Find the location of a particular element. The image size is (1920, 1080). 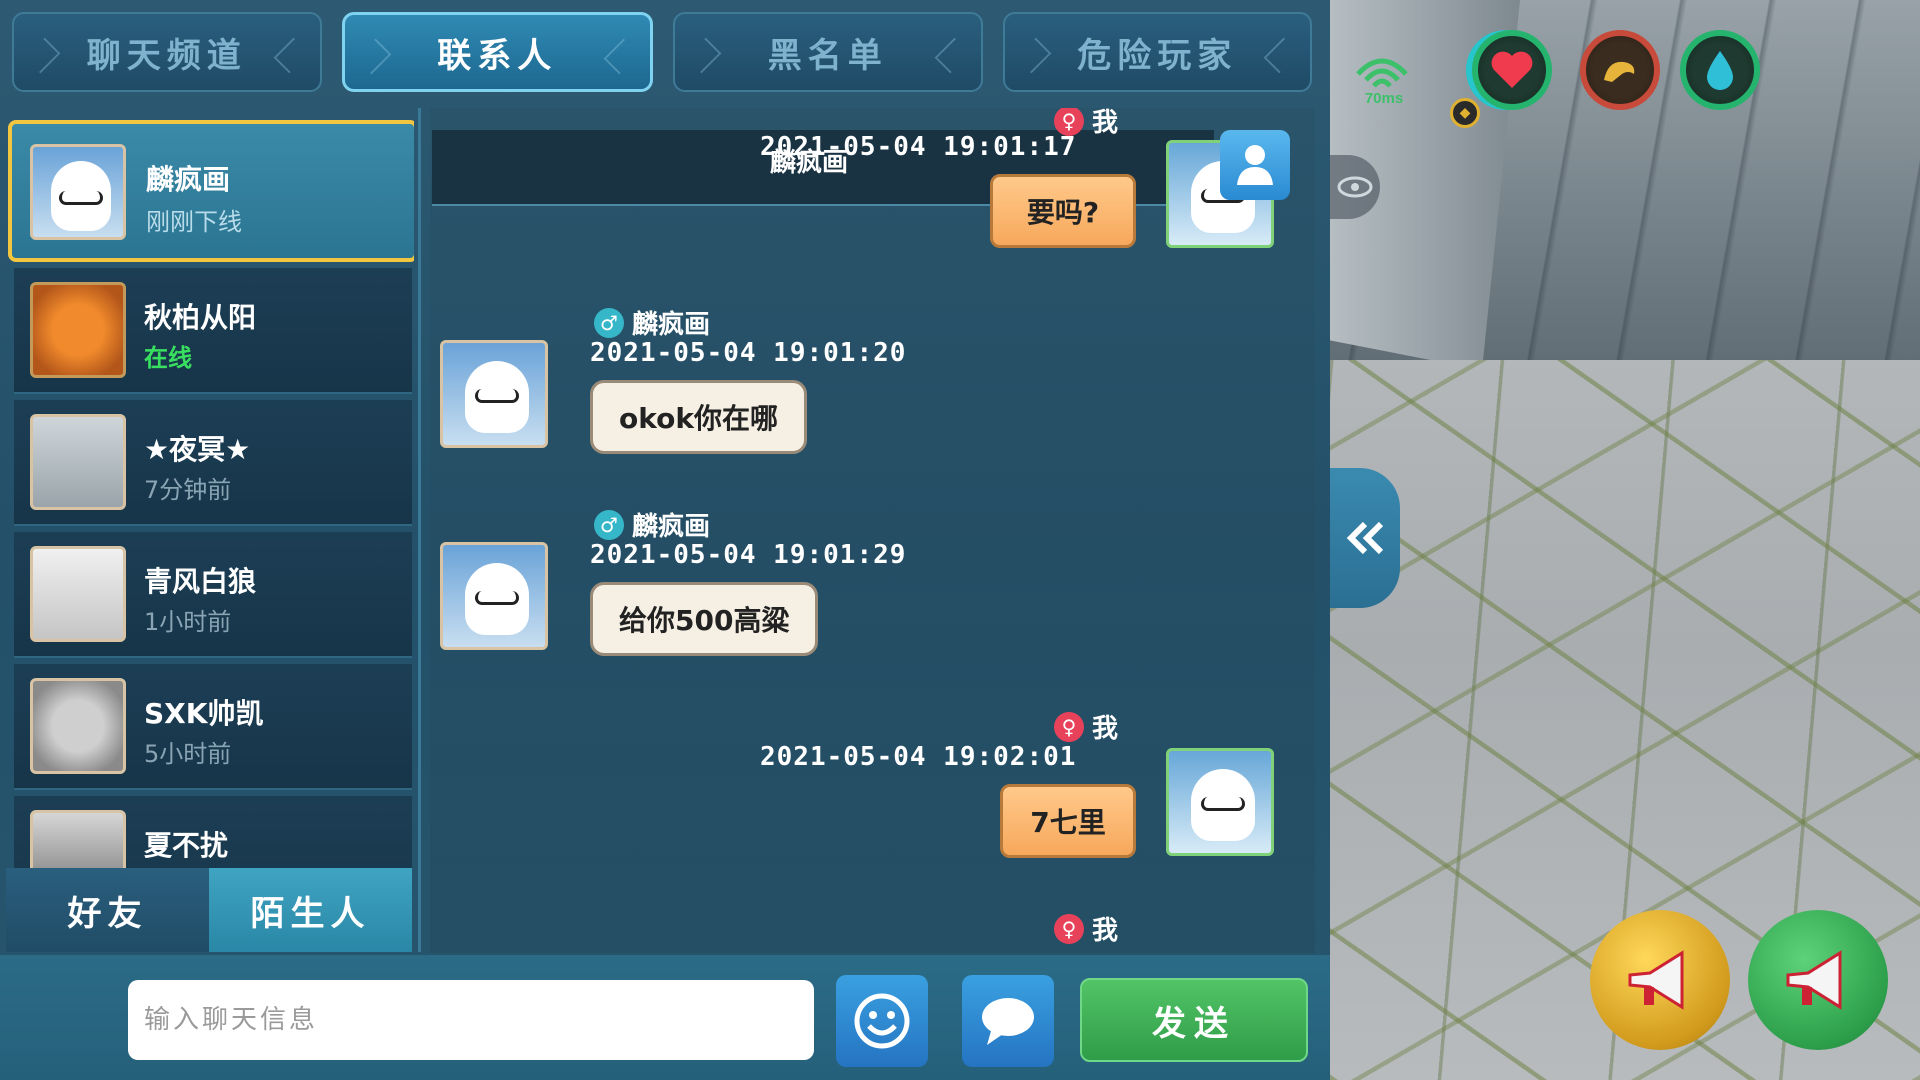

contact-name: 麟疯画 is located at coordinates (188, 179).